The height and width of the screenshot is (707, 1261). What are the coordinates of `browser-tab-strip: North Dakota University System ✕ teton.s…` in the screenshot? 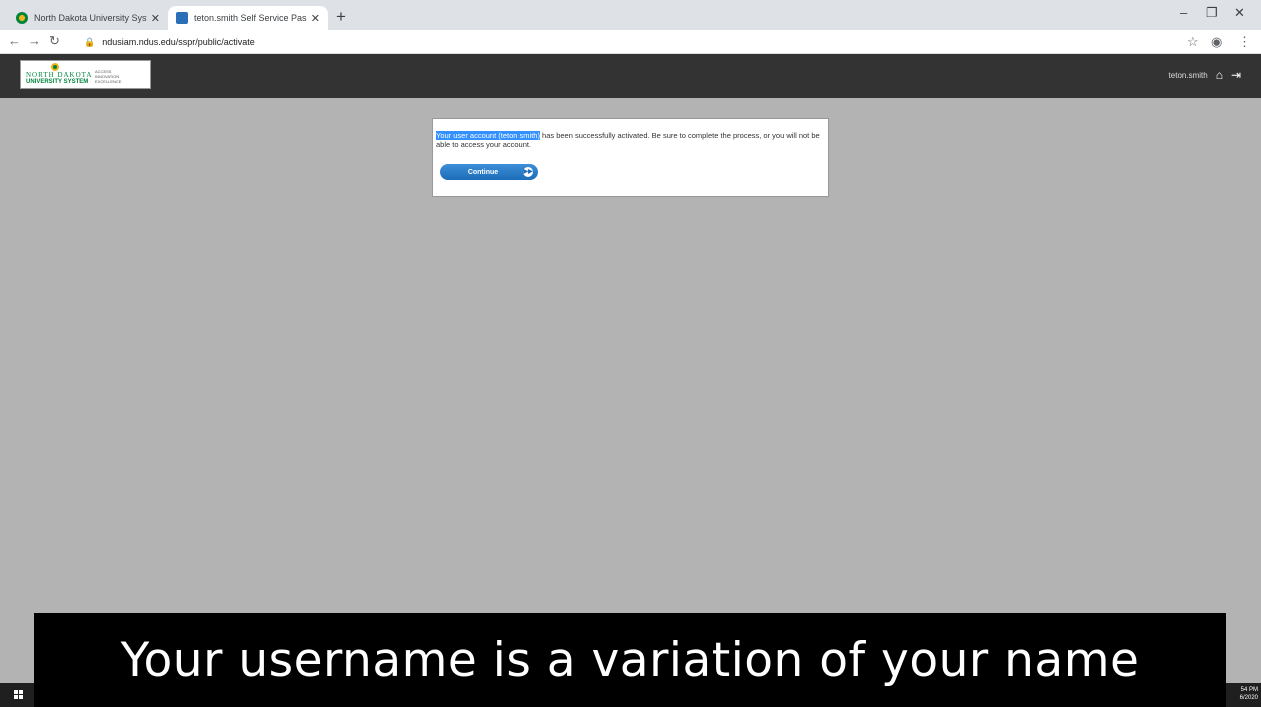 It's located at (630, 15).